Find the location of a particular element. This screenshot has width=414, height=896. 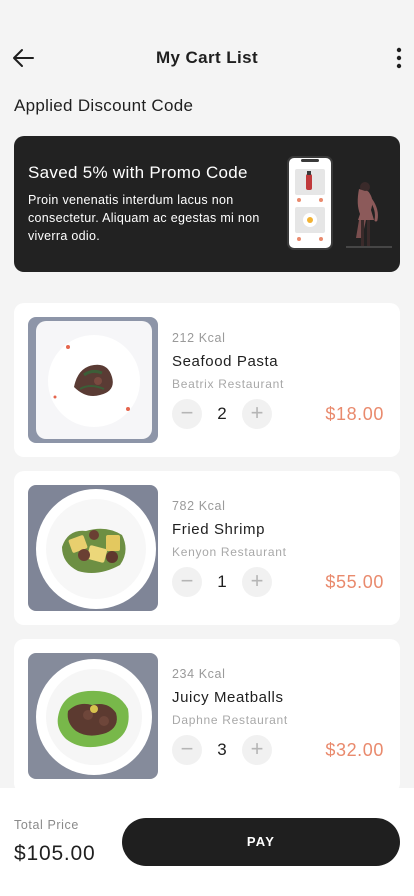

item-kcal: 782 Kcal is located at coordinates (199, 506).